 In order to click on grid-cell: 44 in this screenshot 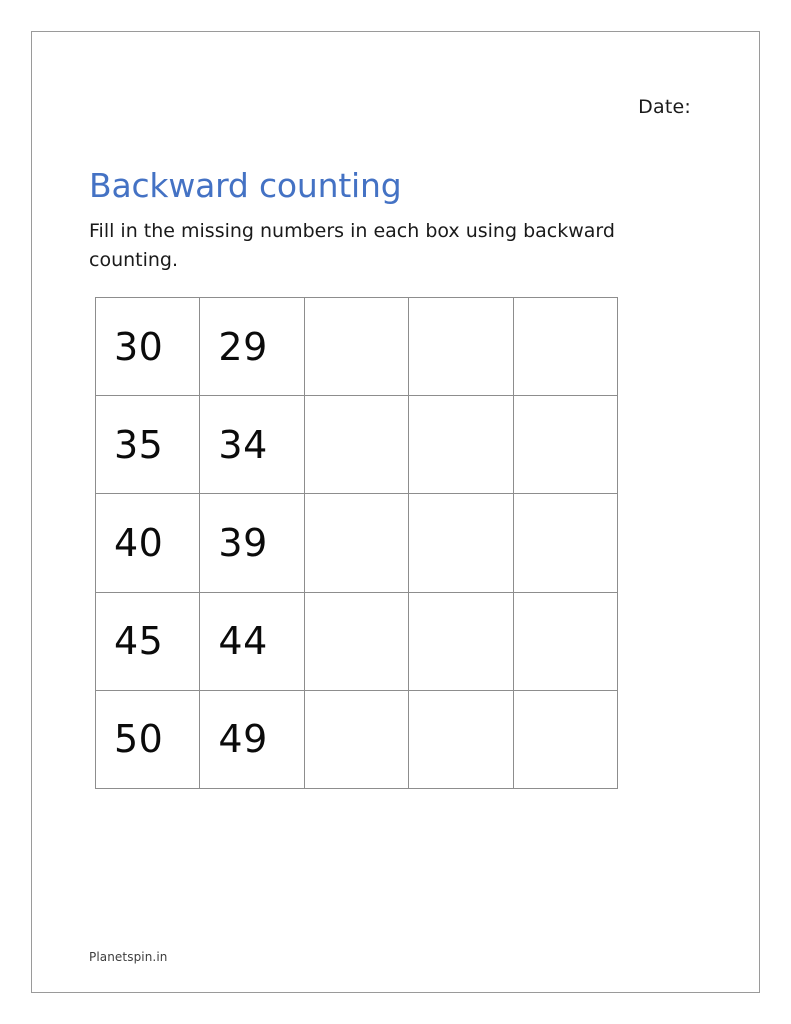, I will do `click(252, 641)`.